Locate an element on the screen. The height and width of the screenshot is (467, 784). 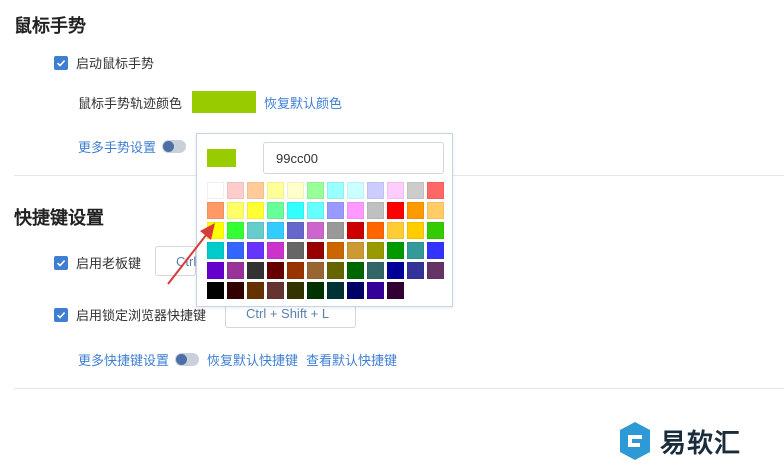
toggle-knob is located at coordinates (182, 359).